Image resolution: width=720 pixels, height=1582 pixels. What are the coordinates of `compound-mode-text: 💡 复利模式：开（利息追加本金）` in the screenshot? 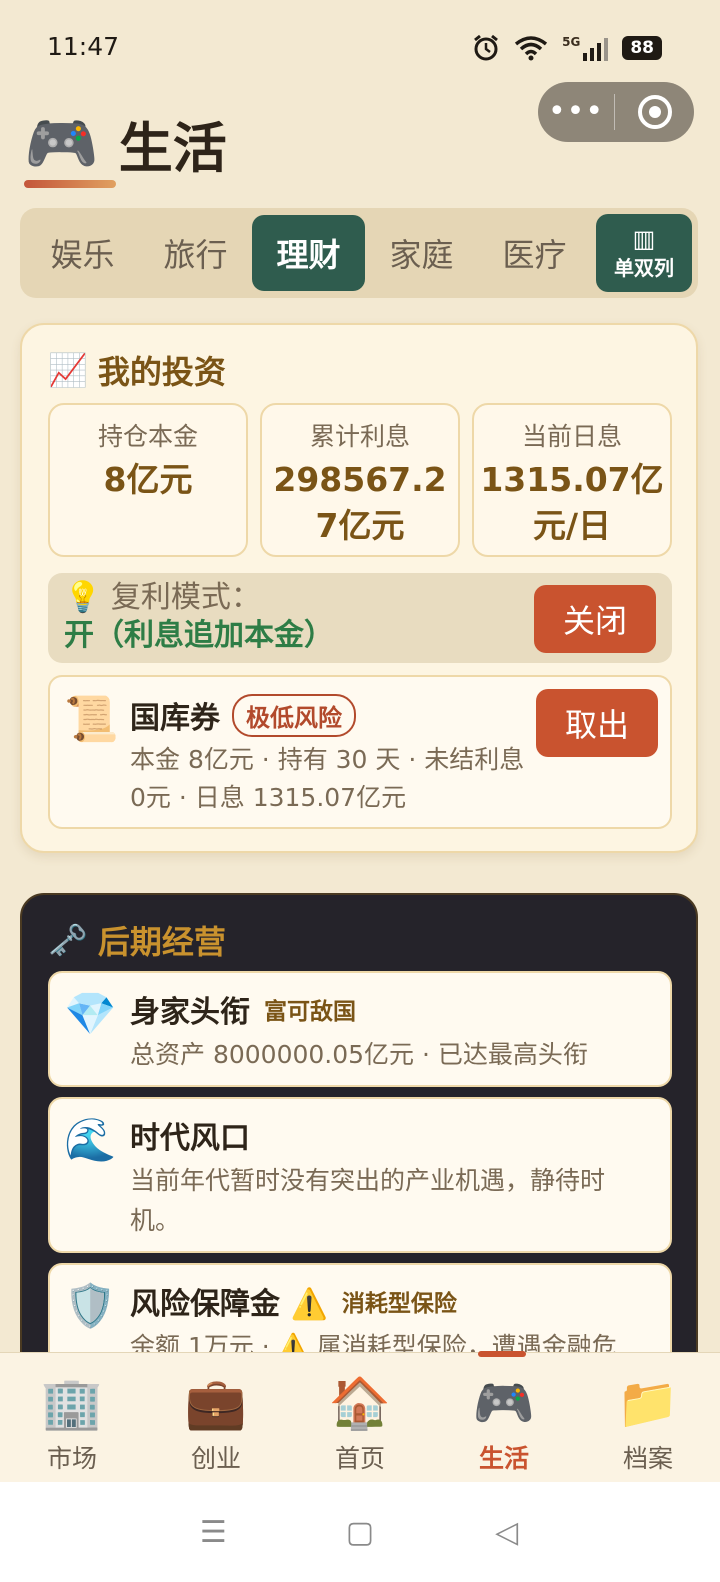 It's located at (290, 617).